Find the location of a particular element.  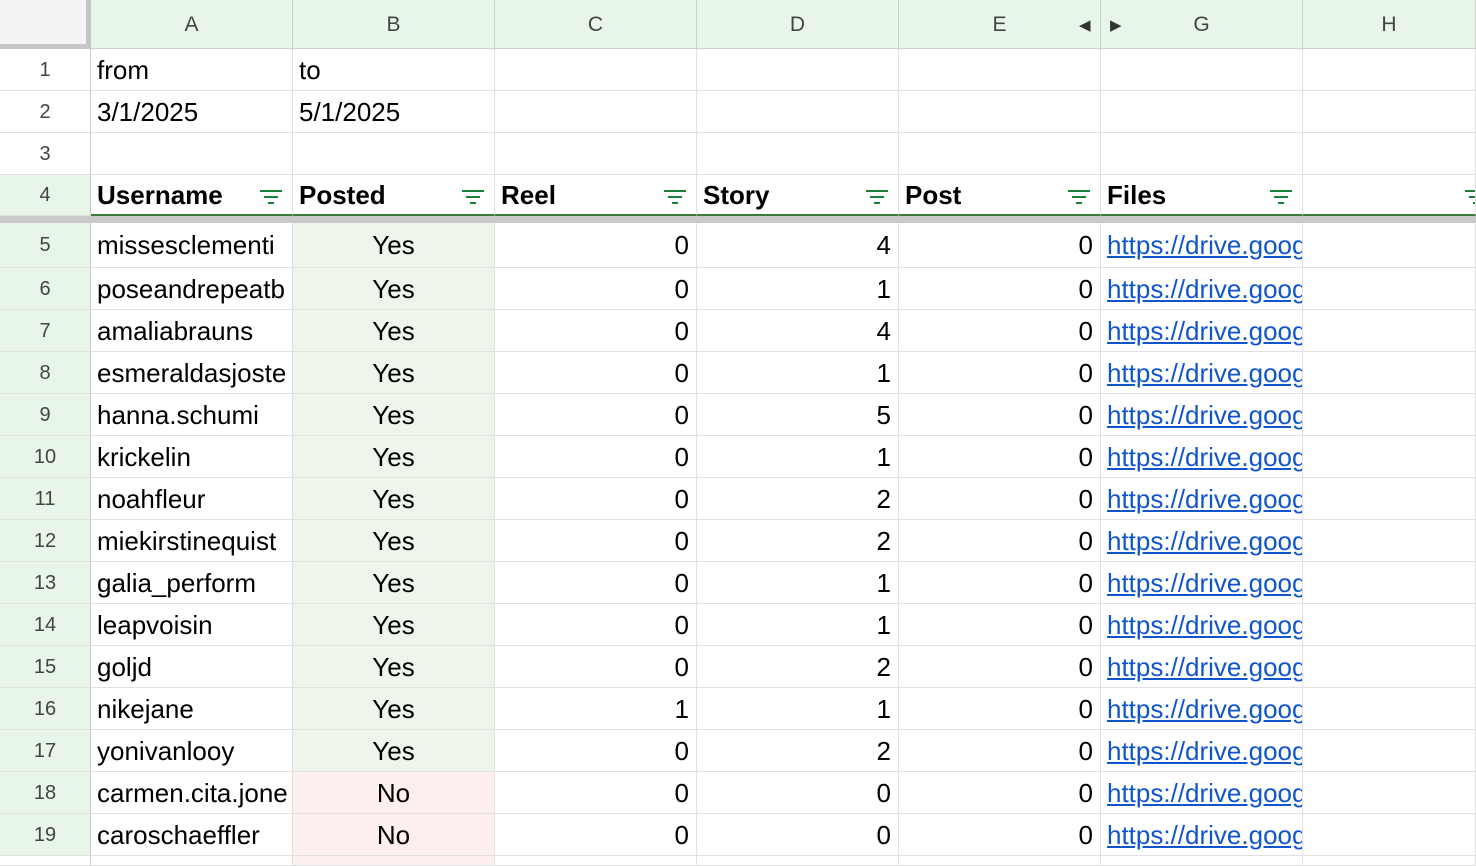

frozen-rows-divider is located at coordinates (738, 219).